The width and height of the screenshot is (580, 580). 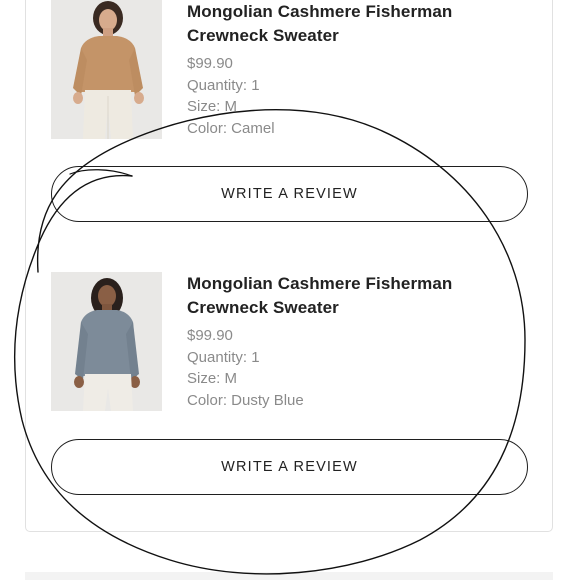 I want to click on product-color: Color: Camel, so click(x=231, y=128).